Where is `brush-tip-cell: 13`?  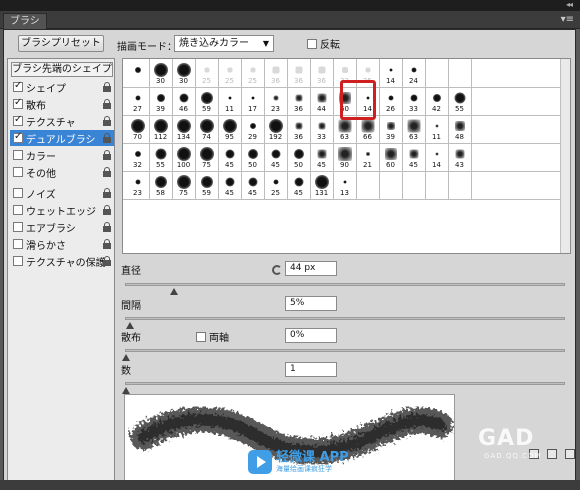
brush-tip-cell: 13 is located at coordinates (344, 186).